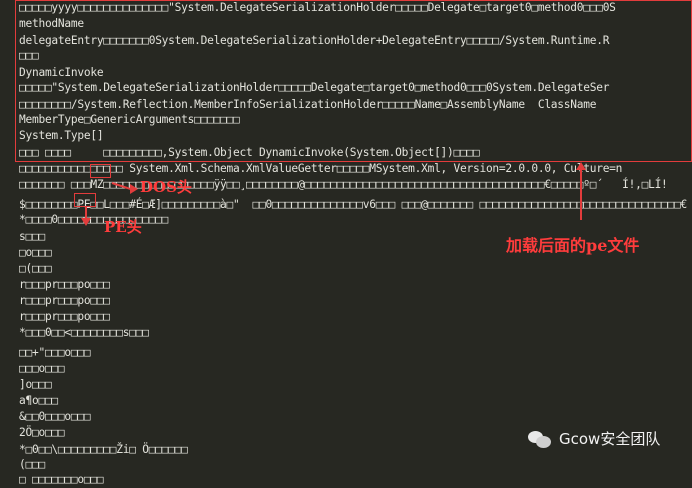 The image size is (692, 488). I want to click on load-pe-label: 加载后面的pe文件, so click(573, 245).